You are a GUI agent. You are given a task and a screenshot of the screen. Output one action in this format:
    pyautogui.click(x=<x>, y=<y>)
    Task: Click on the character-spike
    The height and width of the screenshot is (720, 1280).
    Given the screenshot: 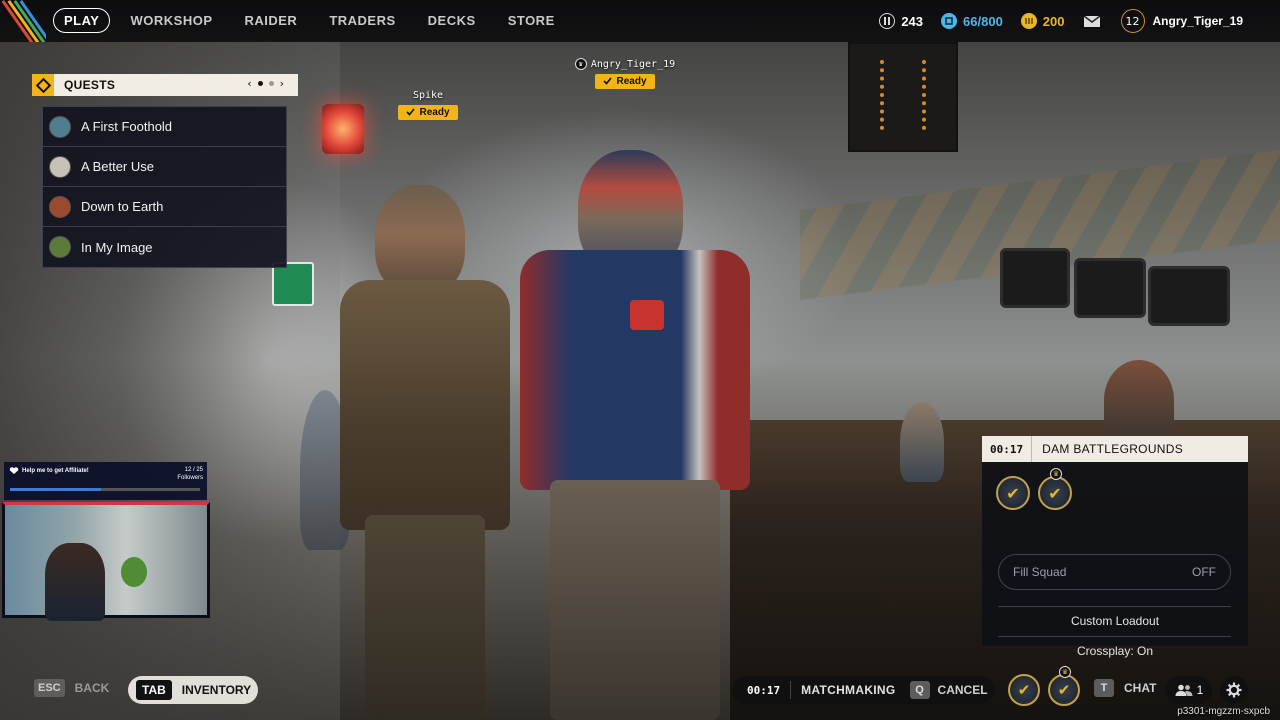 What is the action you would take?
    pyautogui.click(x=430, y=452)
    